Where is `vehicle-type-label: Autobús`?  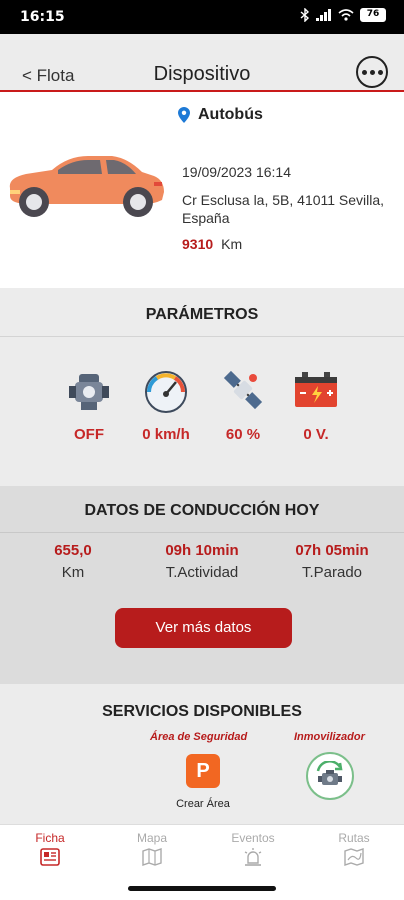
vehicle-type-label: Autobús is located at coordinates (230, 114).